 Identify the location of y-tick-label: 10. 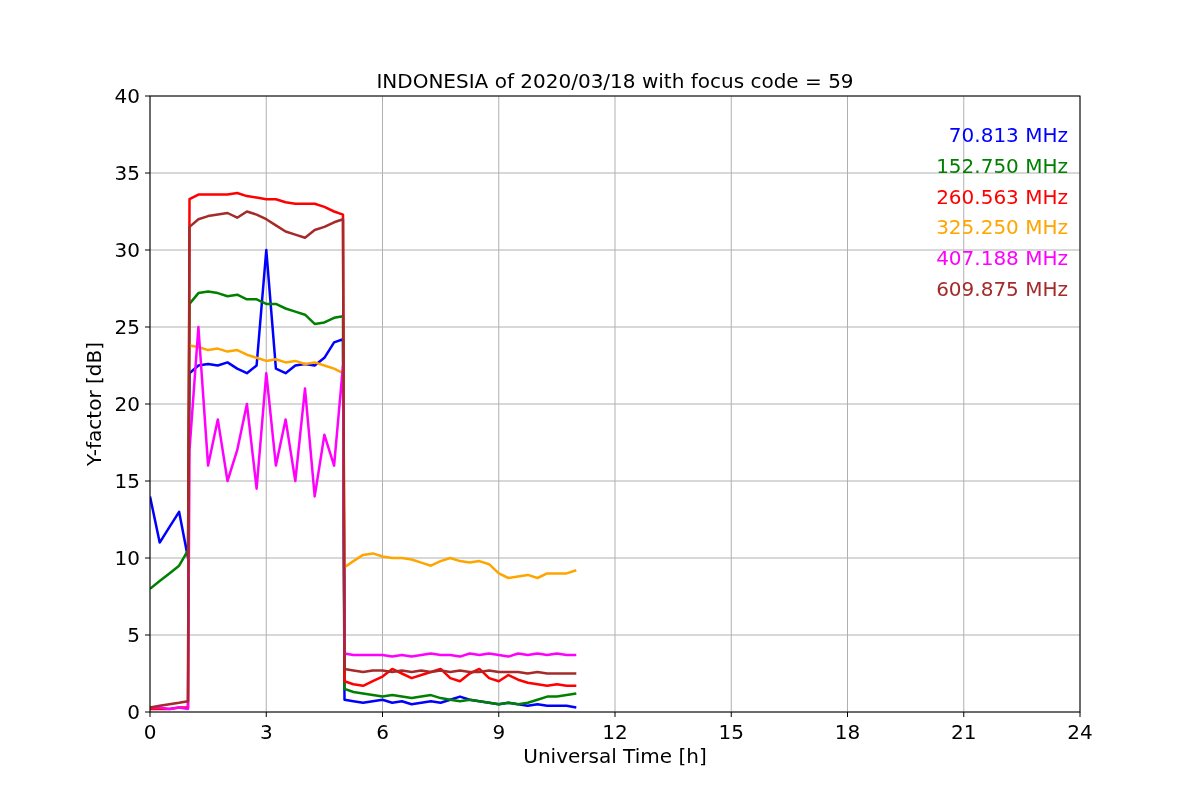
(127, 558).